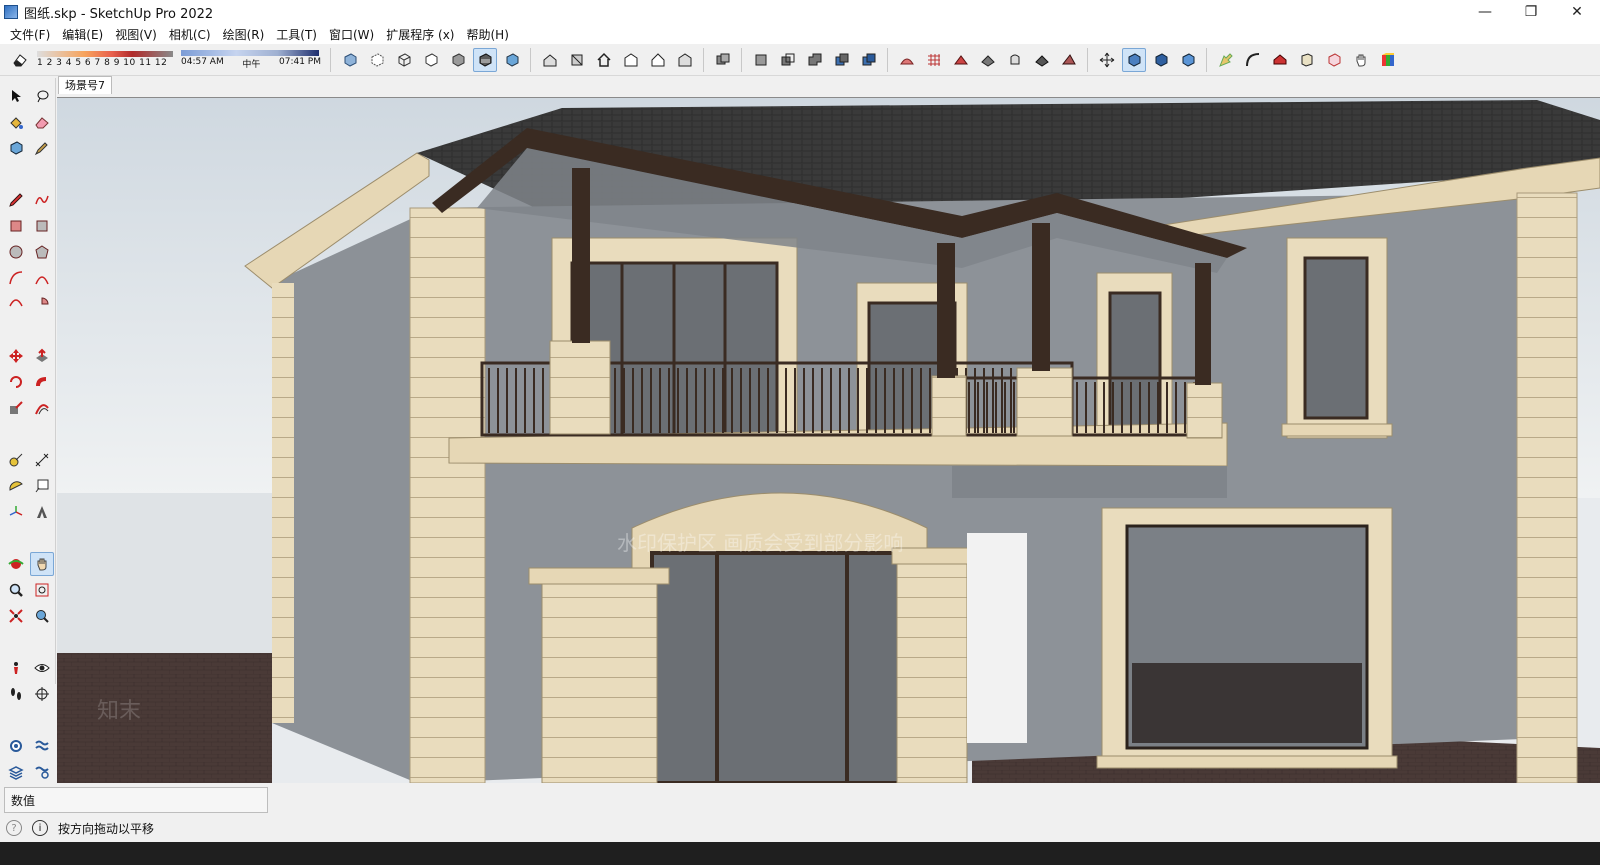 The height and width of the screenshot is (865, 1600). What do you see at coordinates (934, 60) in the screenshot?
I see `sandbox-from-scratch-button` at bounding box center [934, 60].